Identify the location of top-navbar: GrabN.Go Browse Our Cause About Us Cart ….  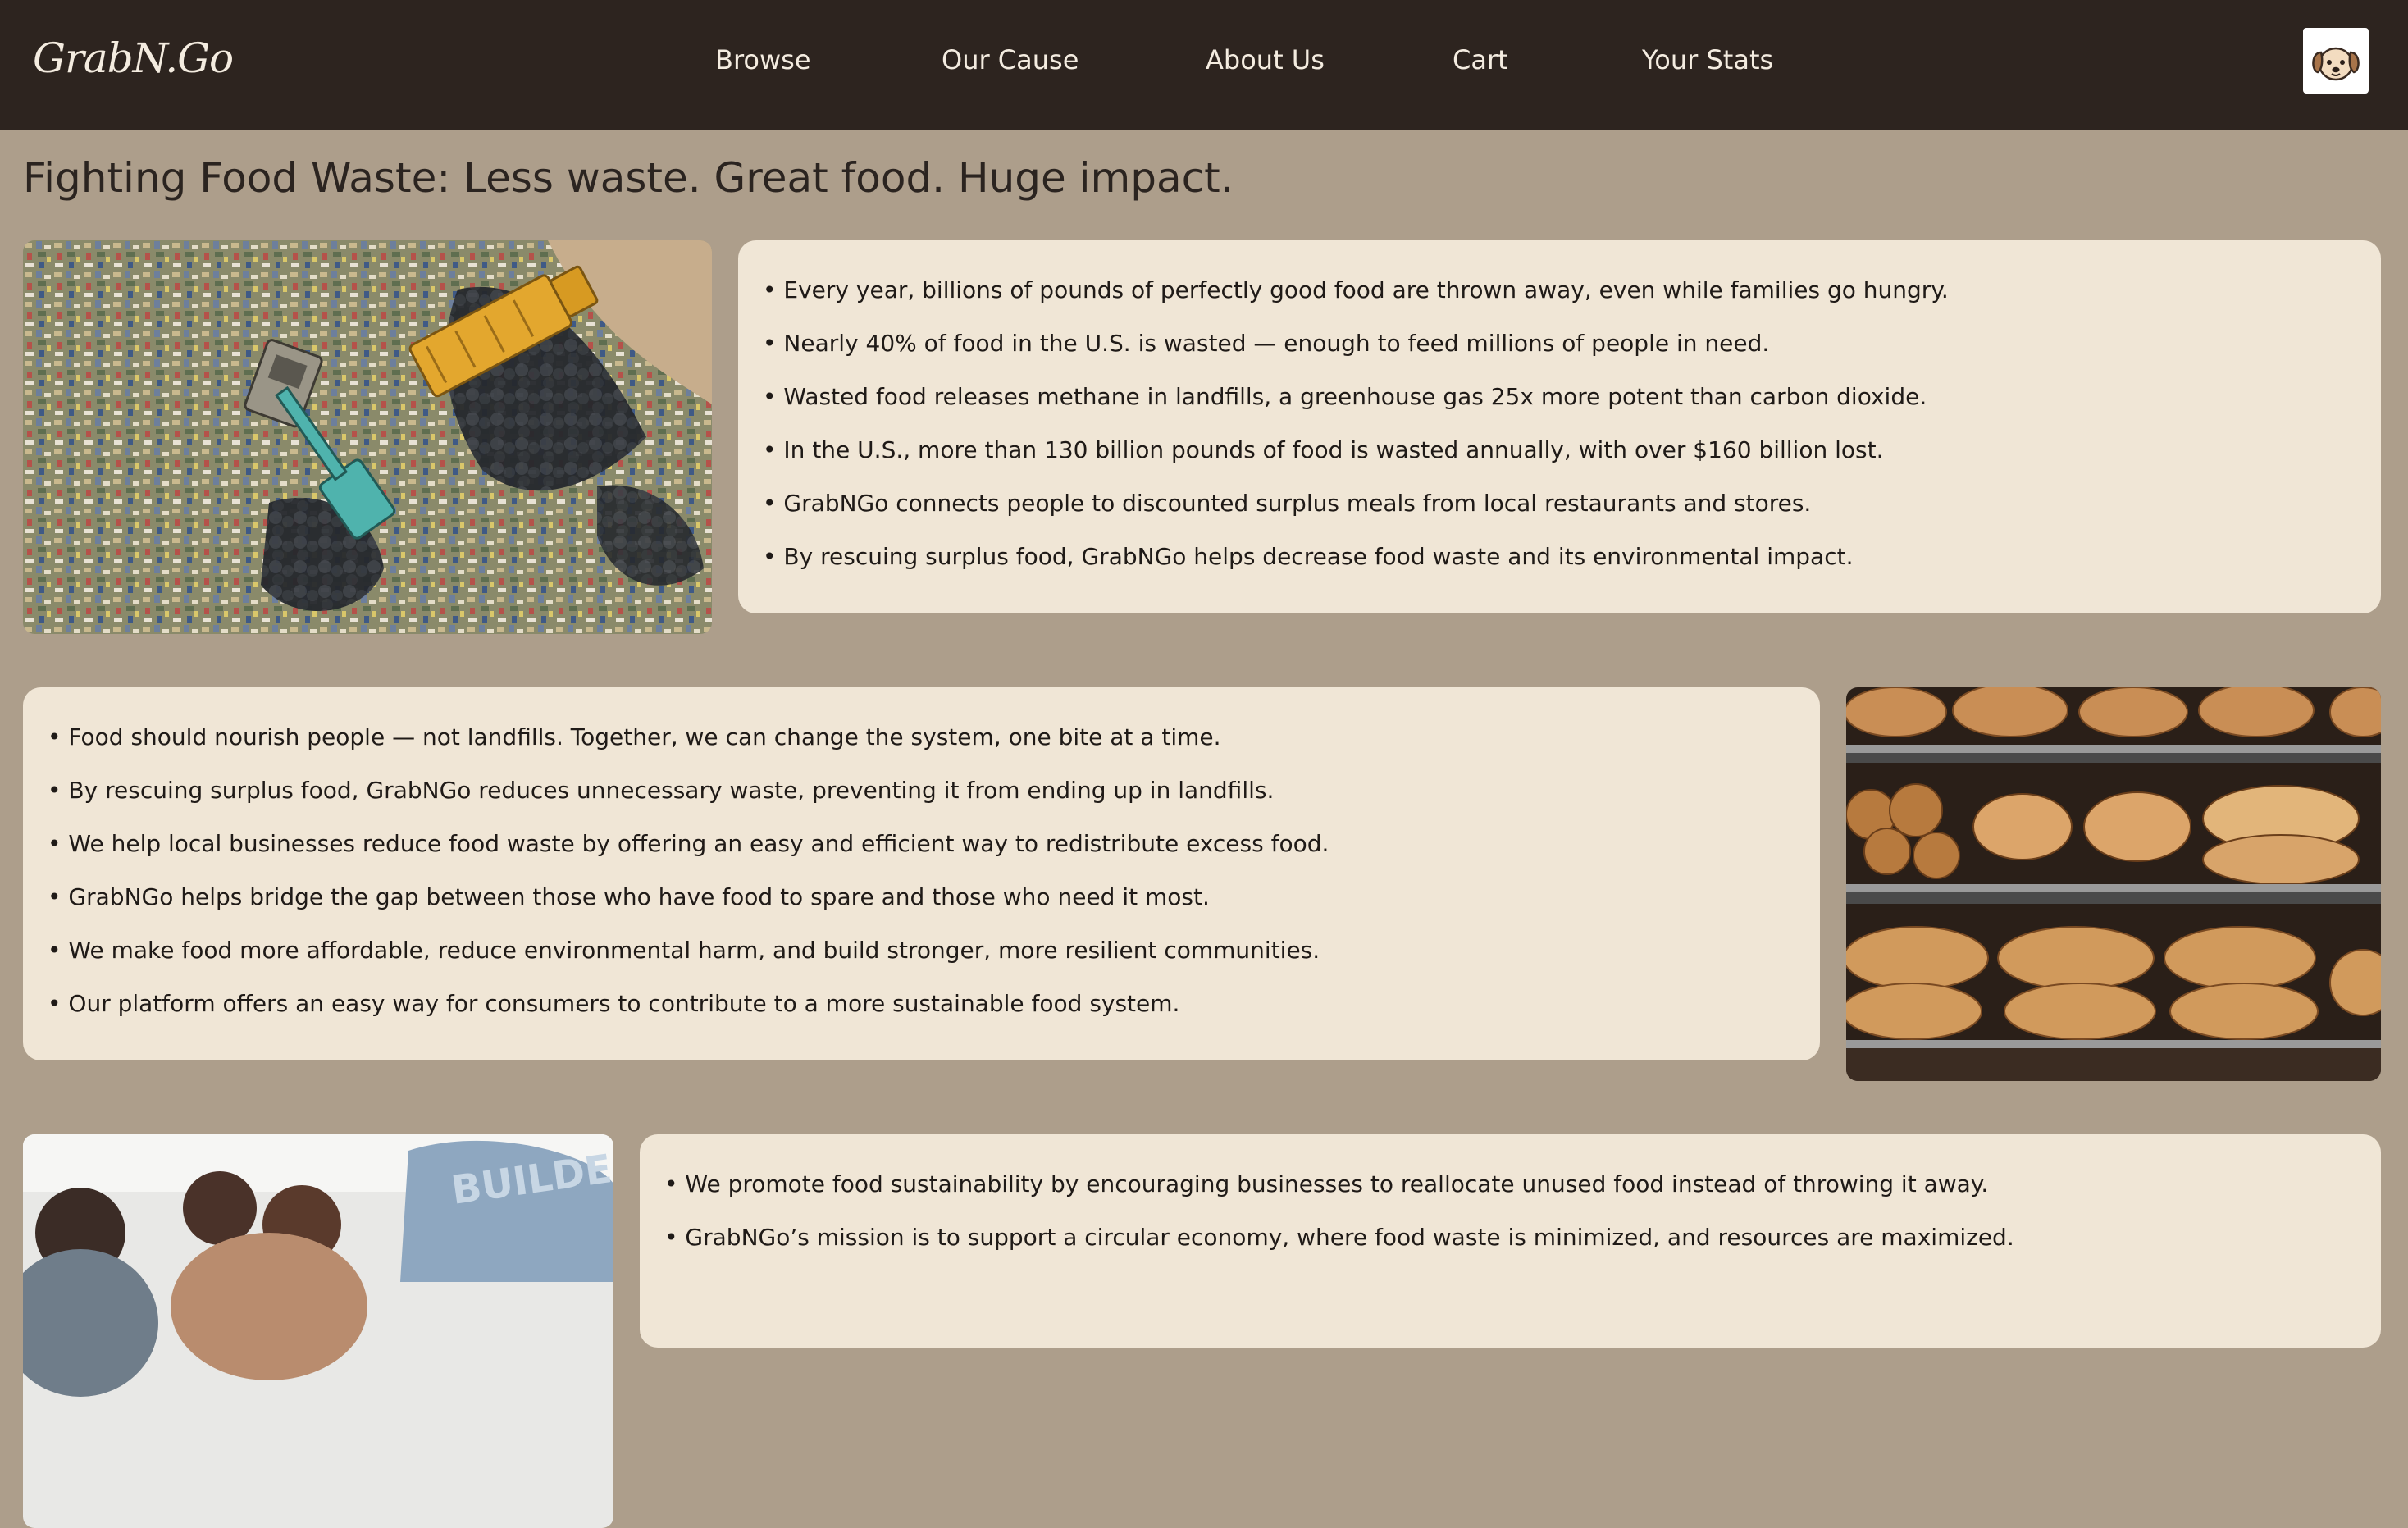
(1204, 65).